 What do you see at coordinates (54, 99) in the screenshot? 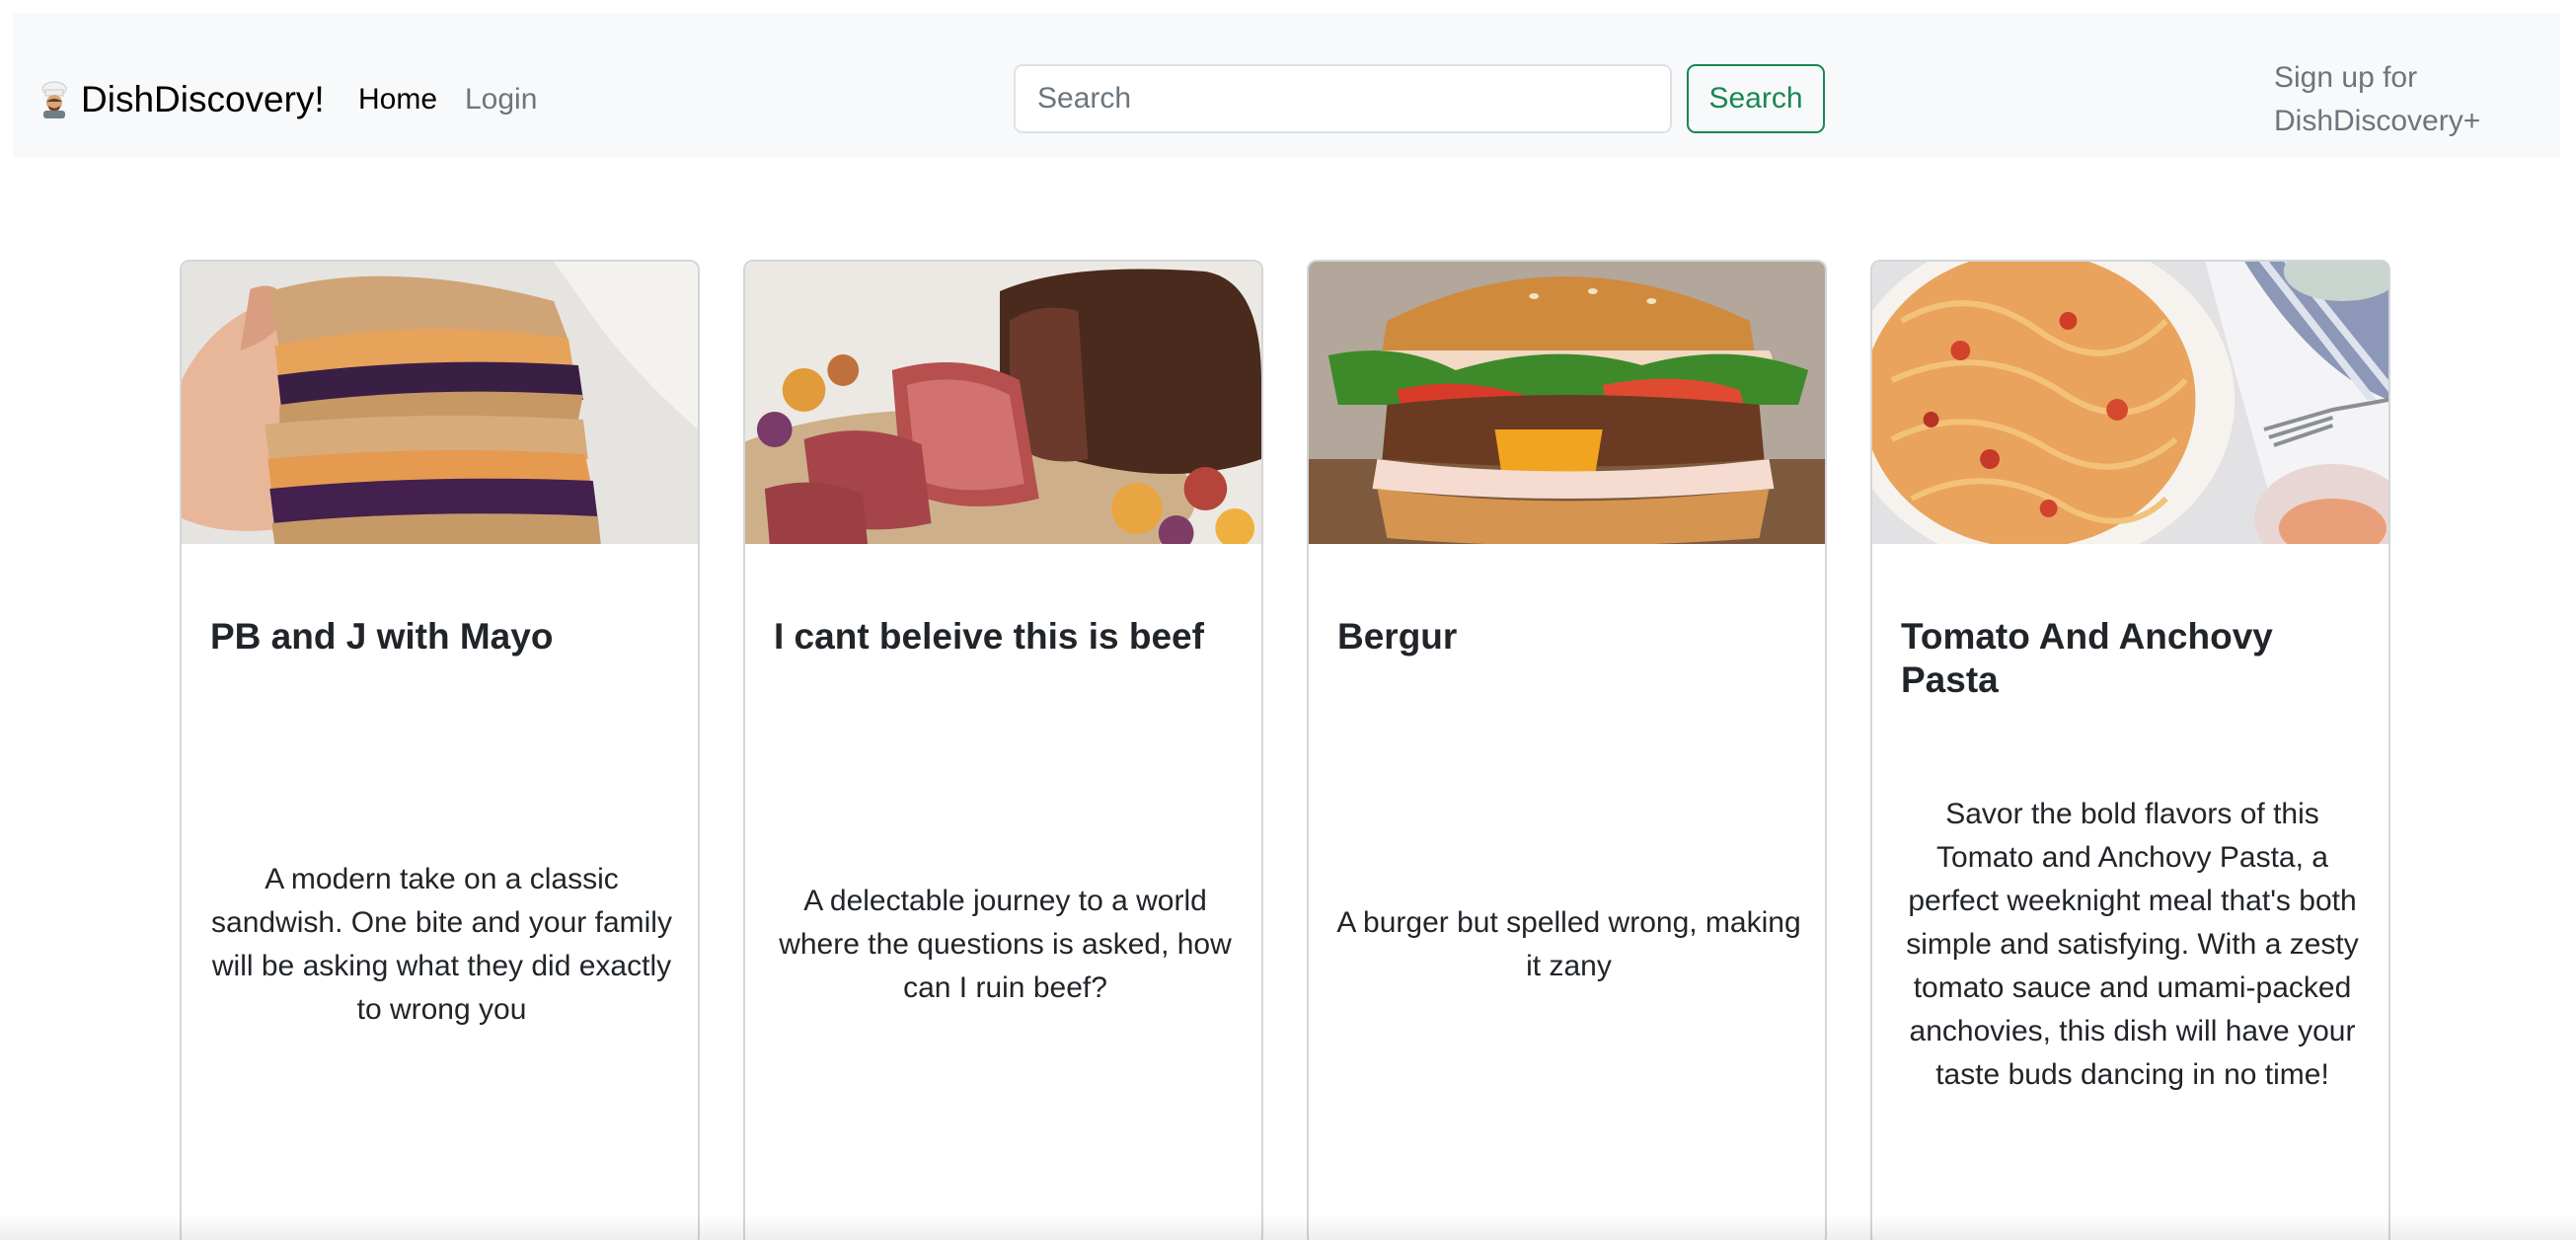
I see `chef-icon` at bounding box center [54, 99].